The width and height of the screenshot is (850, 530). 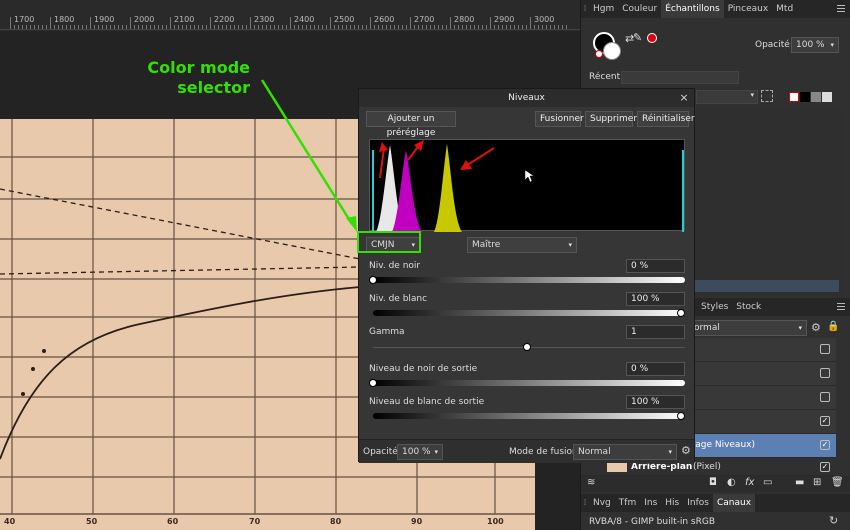 I want to click on folder-icon: ▬, so click(x=799, y=482).